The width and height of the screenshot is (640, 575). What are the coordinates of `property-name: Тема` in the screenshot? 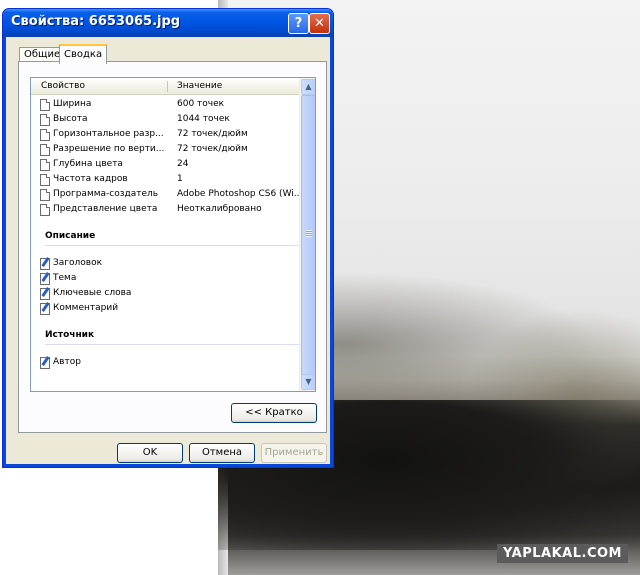 It's located at (65, 278).